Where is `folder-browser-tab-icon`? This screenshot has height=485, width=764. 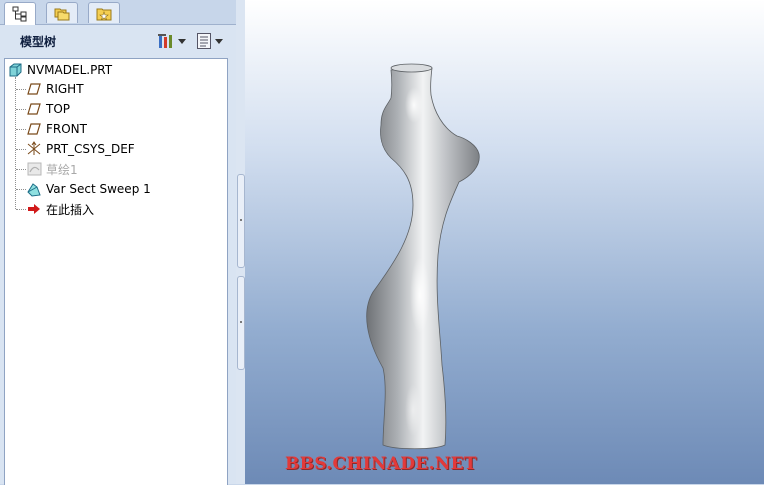
folder-browser-tab-icon is located at coordinates (62, 14).